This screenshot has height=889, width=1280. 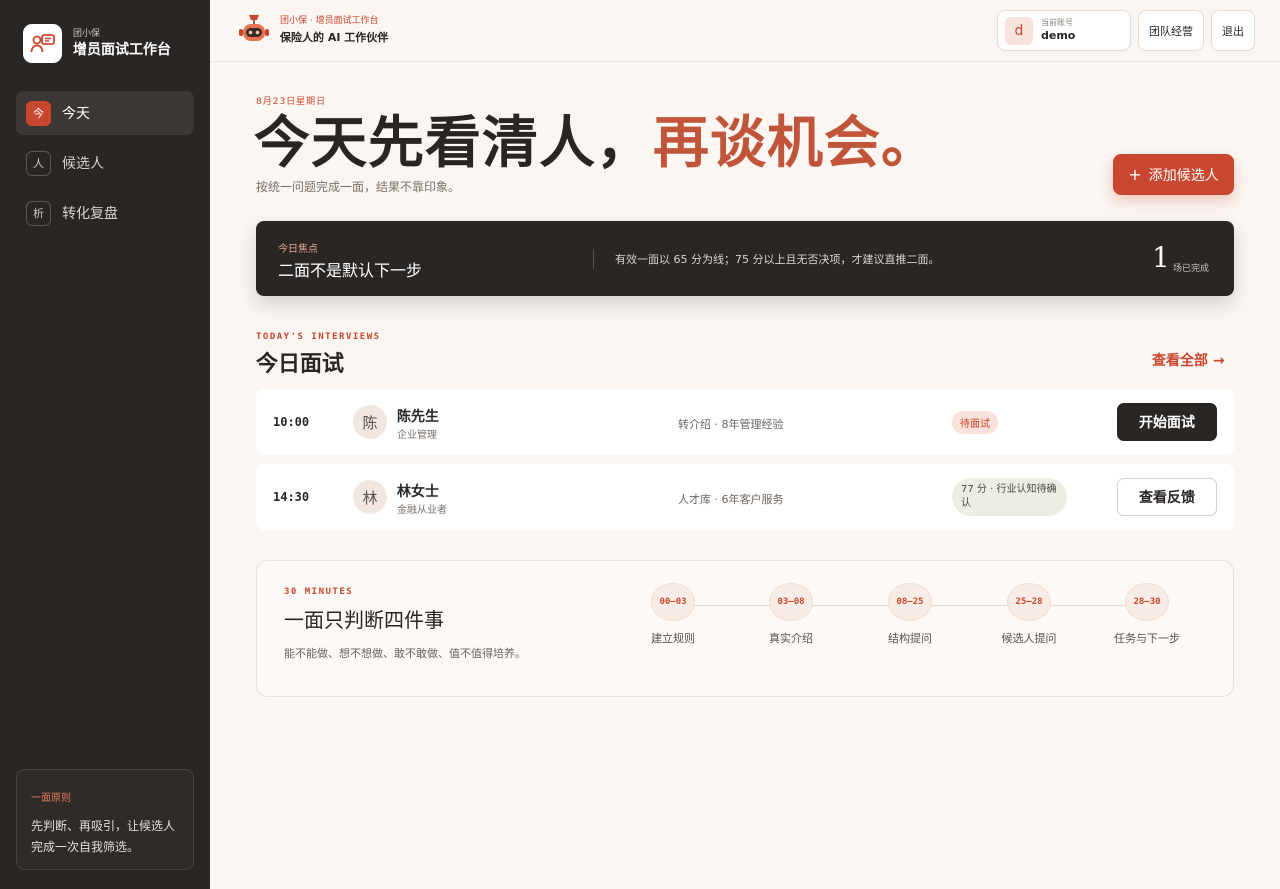 What do you see at coordinates (418, 492) in the screenshot?
I see `candidate-name: 林女士` at bounding box center [418, 492].